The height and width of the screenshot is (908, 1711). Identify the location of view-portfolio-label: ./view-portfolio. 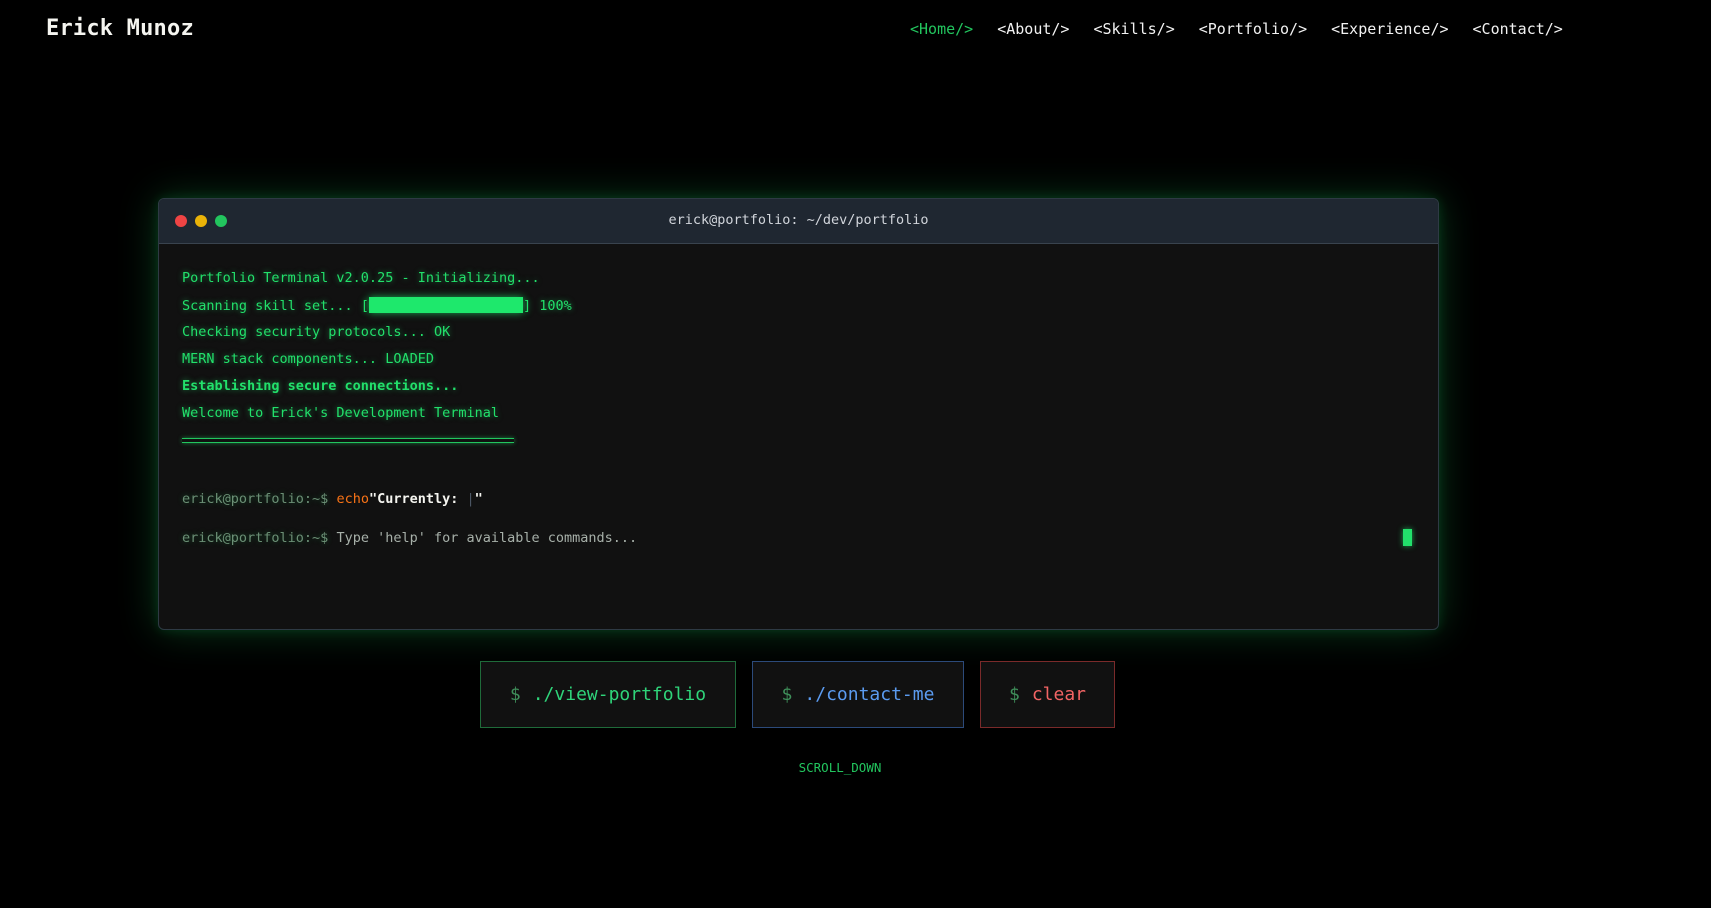
(619, 694).